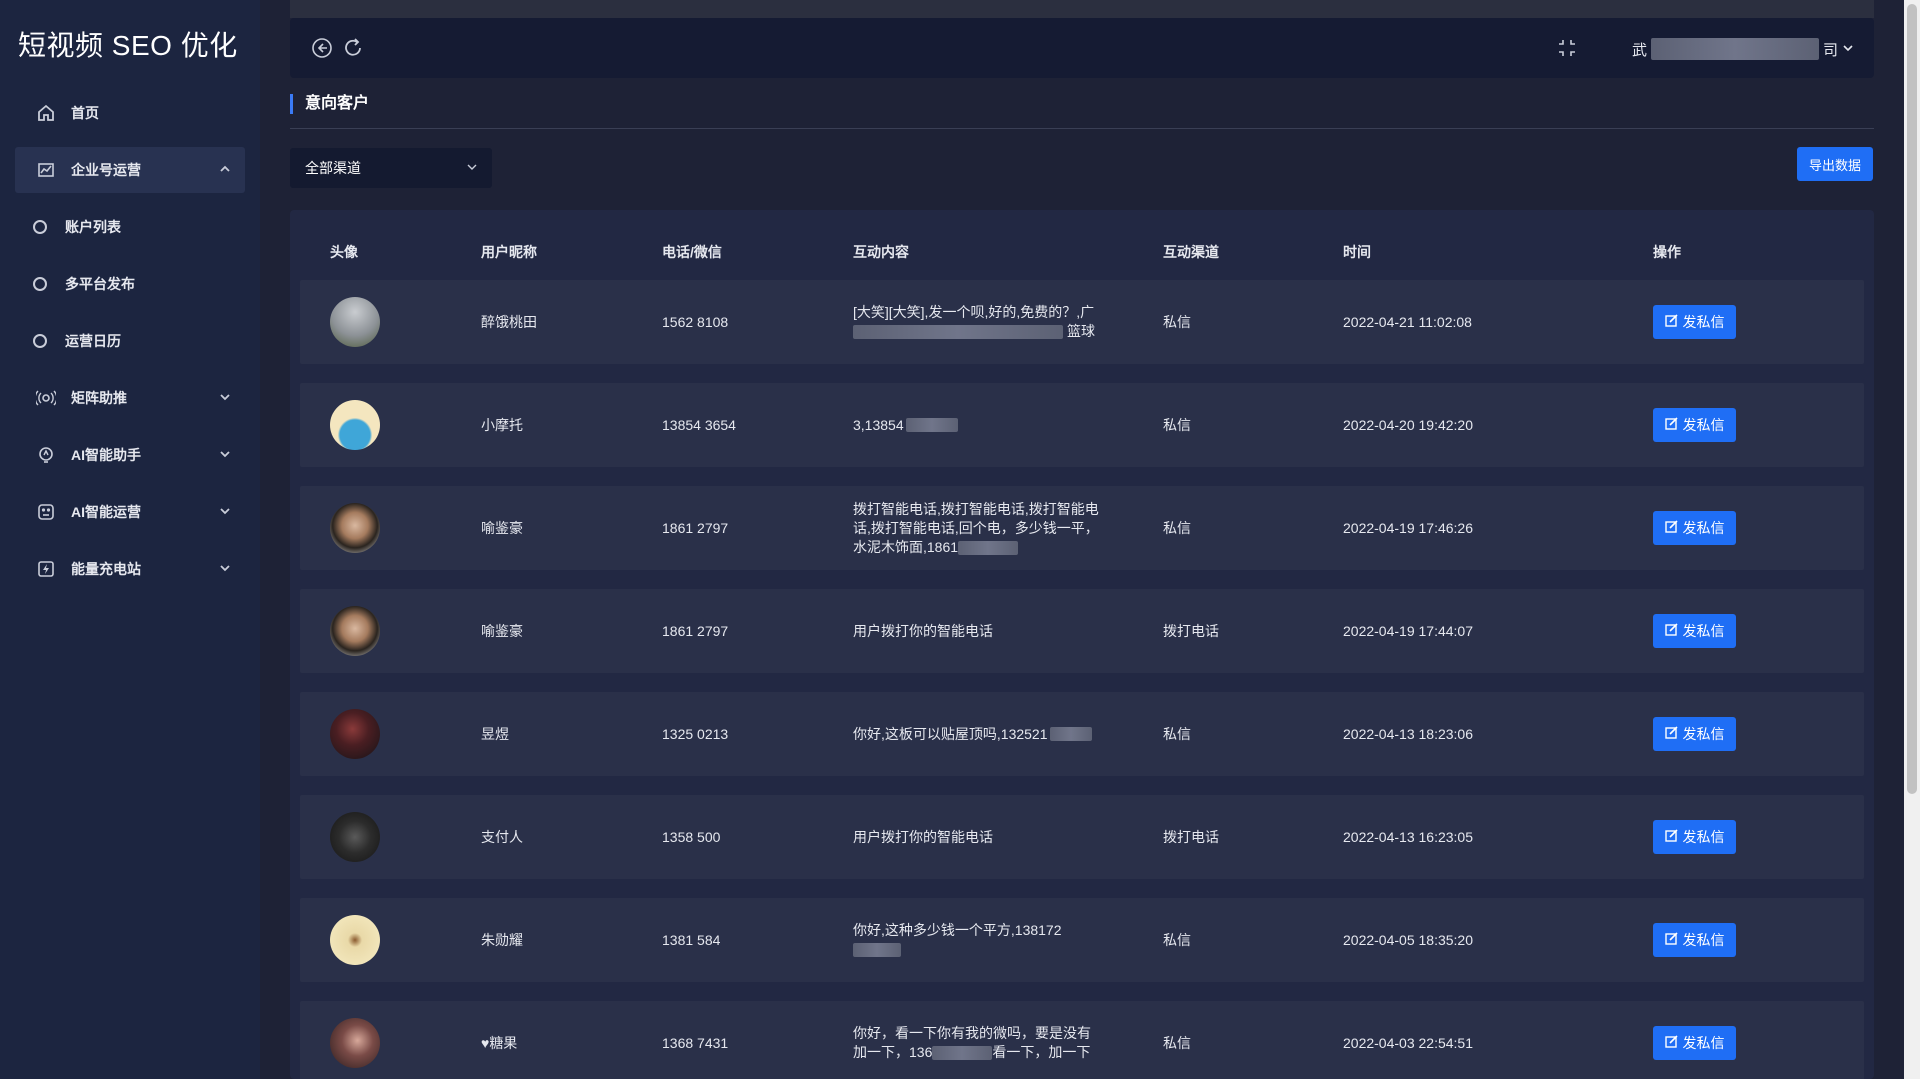 The width and height of the screenshot is (1920, 1079). Describe the element at coordinates (950, 733) in the screenshot. I see `interaction-content-line: 你好,这板可以贴屋顶吗,132521` at that location.